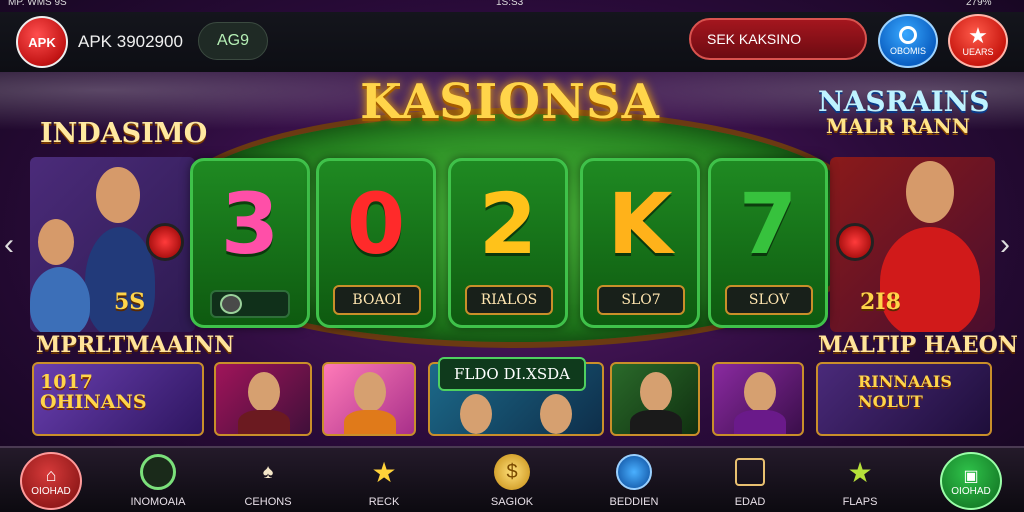 Image resolution: width=1024 pixels, height=512 pixels. I want to click on favorites-button: ★ UEARS, so click(978, 41).